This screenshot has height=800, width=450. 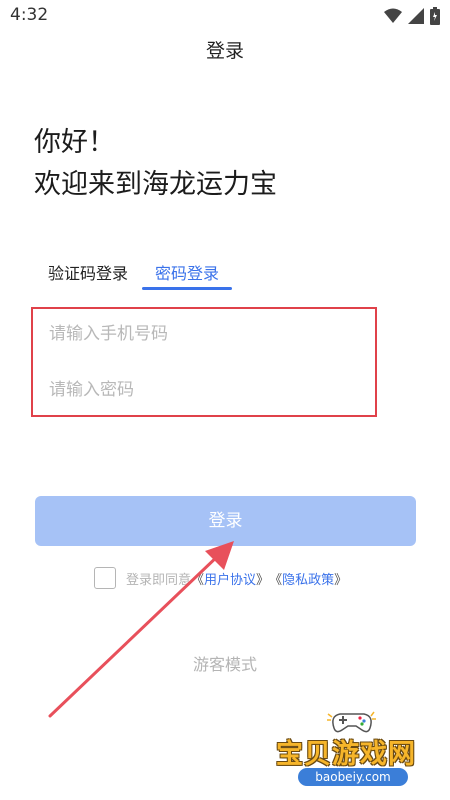 I want to click on status-time: 4:32, so click(x=29, y=15).